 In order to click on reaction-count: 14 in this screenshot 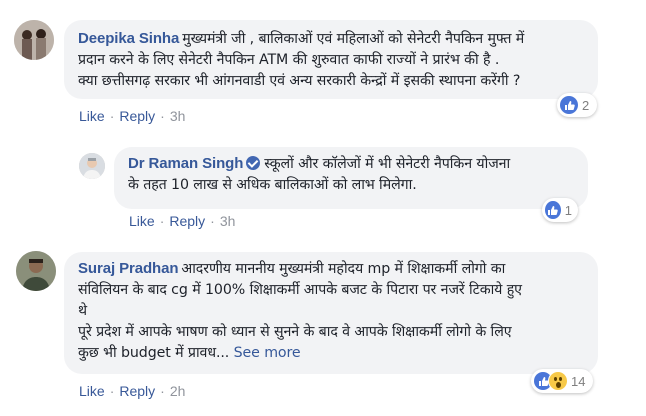, I will do `click(578, 381)`.